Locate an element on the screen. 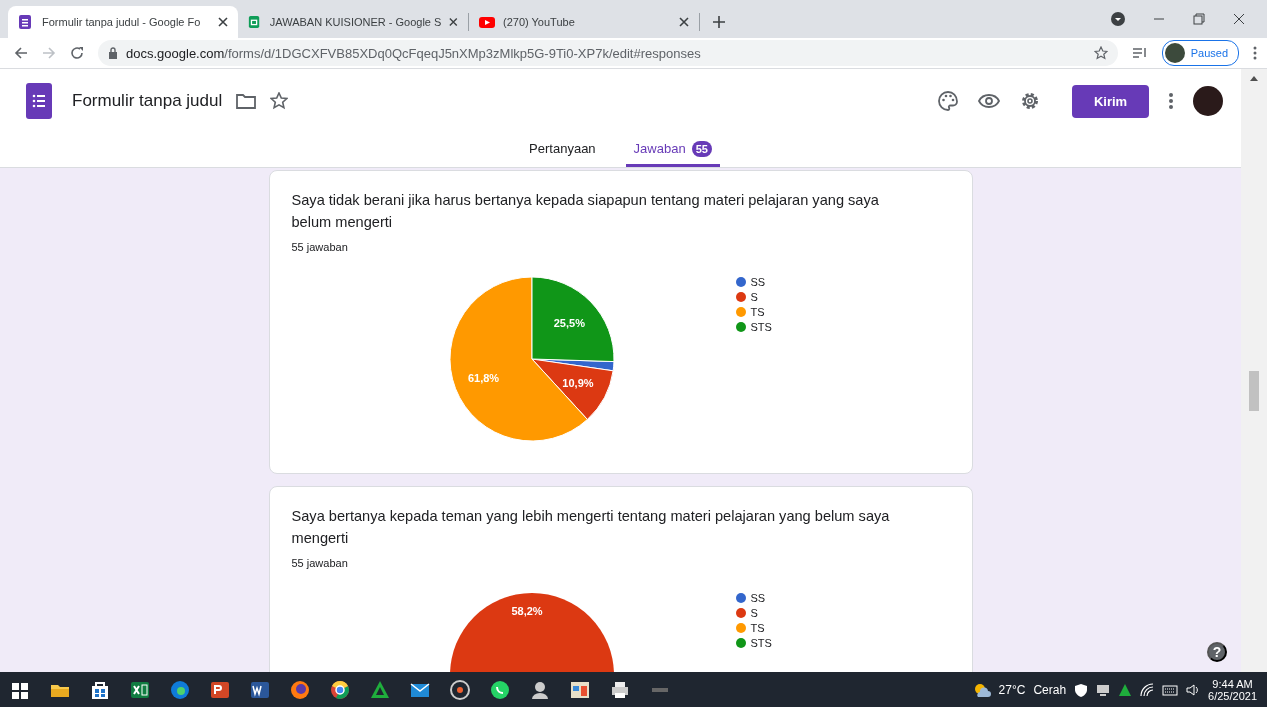  address-bar: docs.google.com/forms/d/1DGCXFVB85XDq0QcFqeqJ5nXMp3zMlkp5G-9Ti0-XP7k/edit#responses is located at coordinates (608, 53).